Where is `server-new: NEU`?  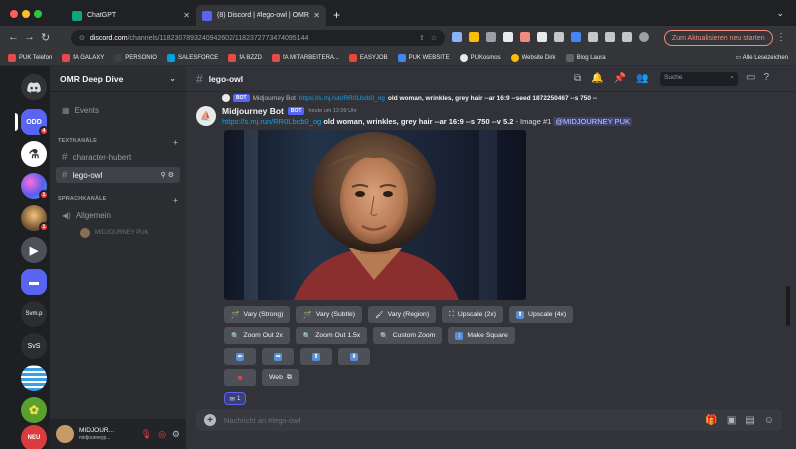 server-new: NEU is located at coordinates (34, 437).